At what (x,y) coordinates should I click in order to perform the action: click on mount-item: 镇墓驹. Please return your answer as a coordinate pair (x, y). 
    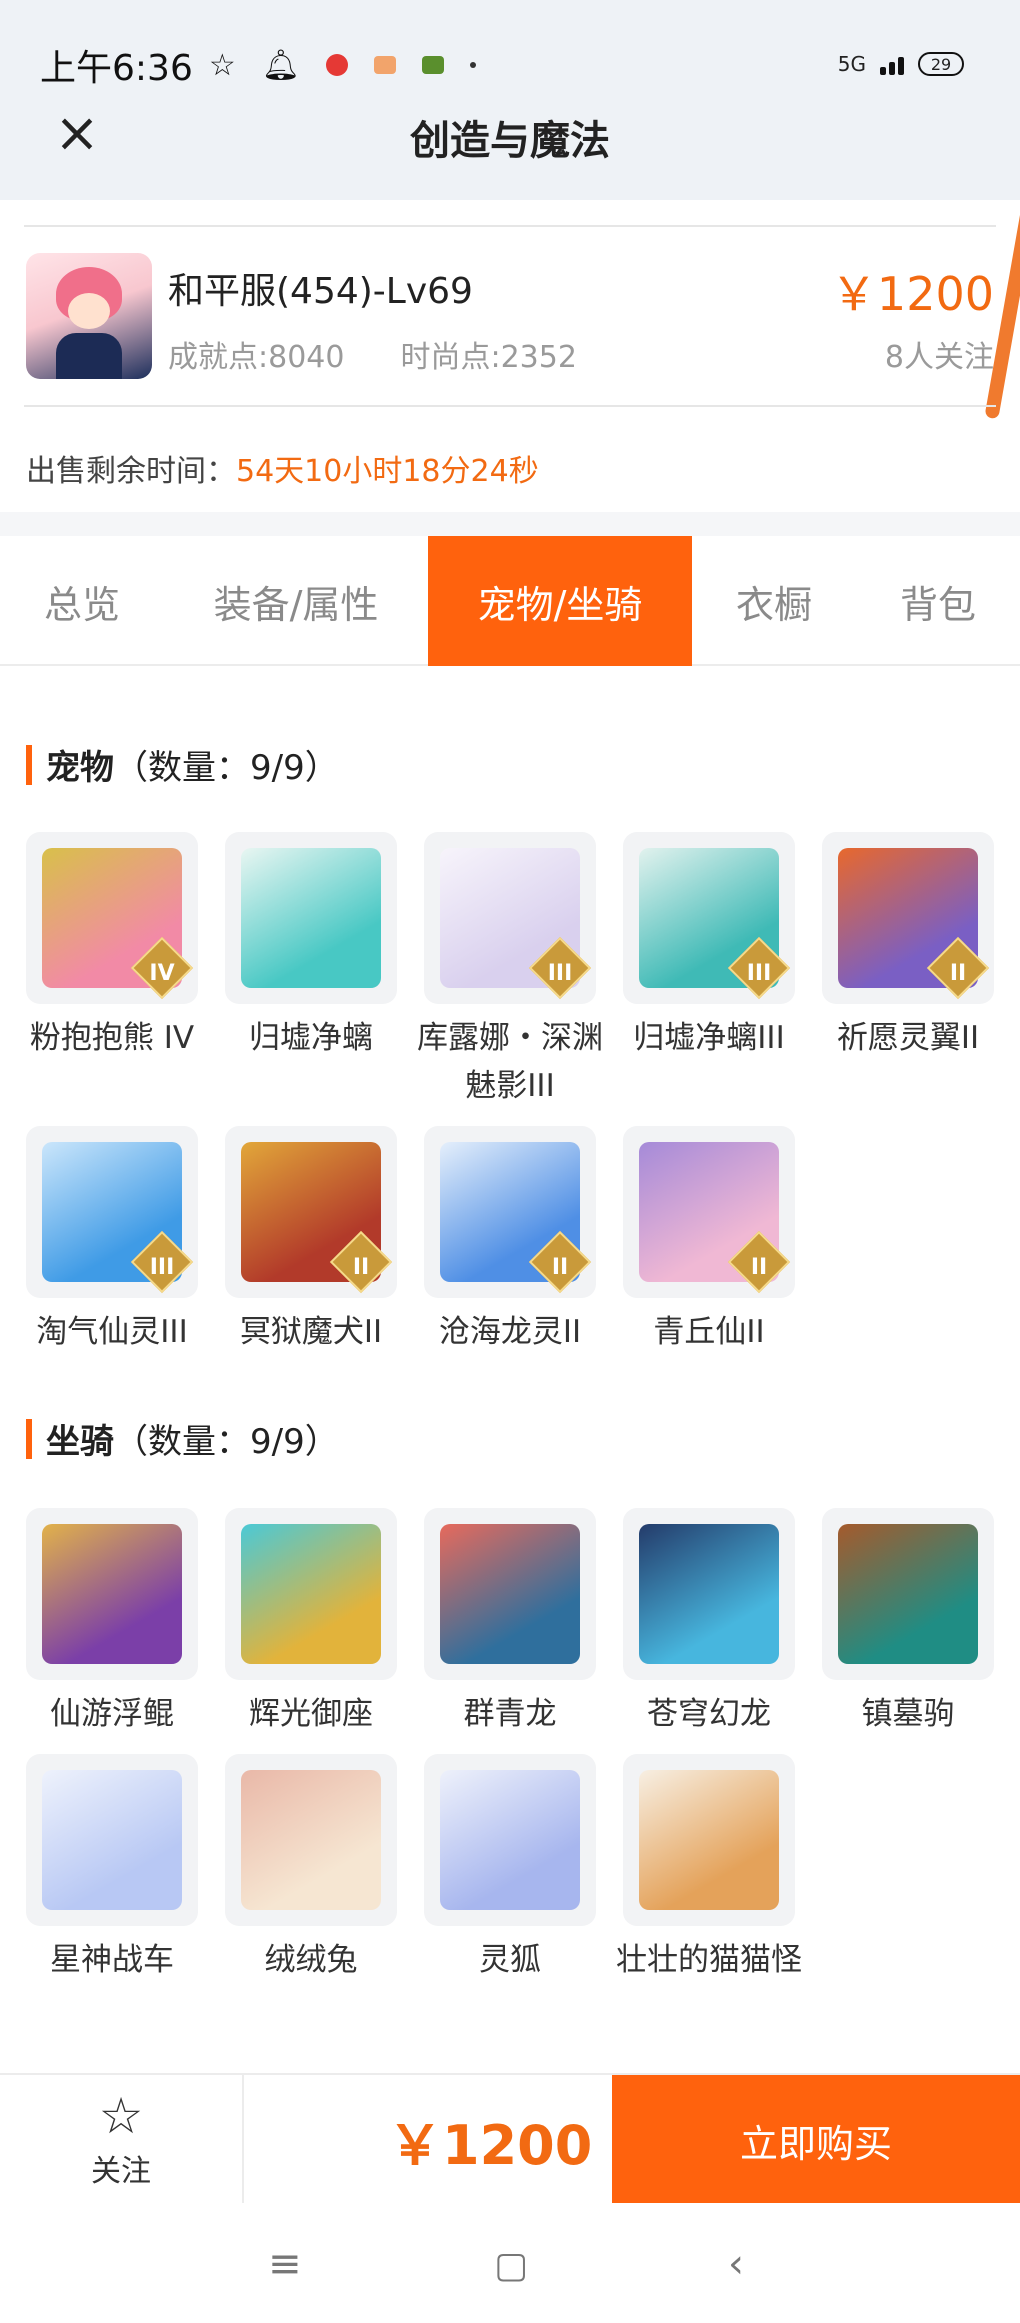
    Looking at the image, I should click on (908, 1623).